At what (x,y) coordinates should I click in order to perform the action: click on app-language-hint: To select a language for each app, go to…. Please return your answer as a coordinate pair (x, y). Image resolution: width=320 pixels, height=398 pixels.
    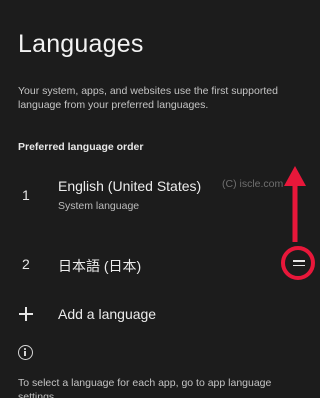
    Looking at the image, I should click on (145, 387).